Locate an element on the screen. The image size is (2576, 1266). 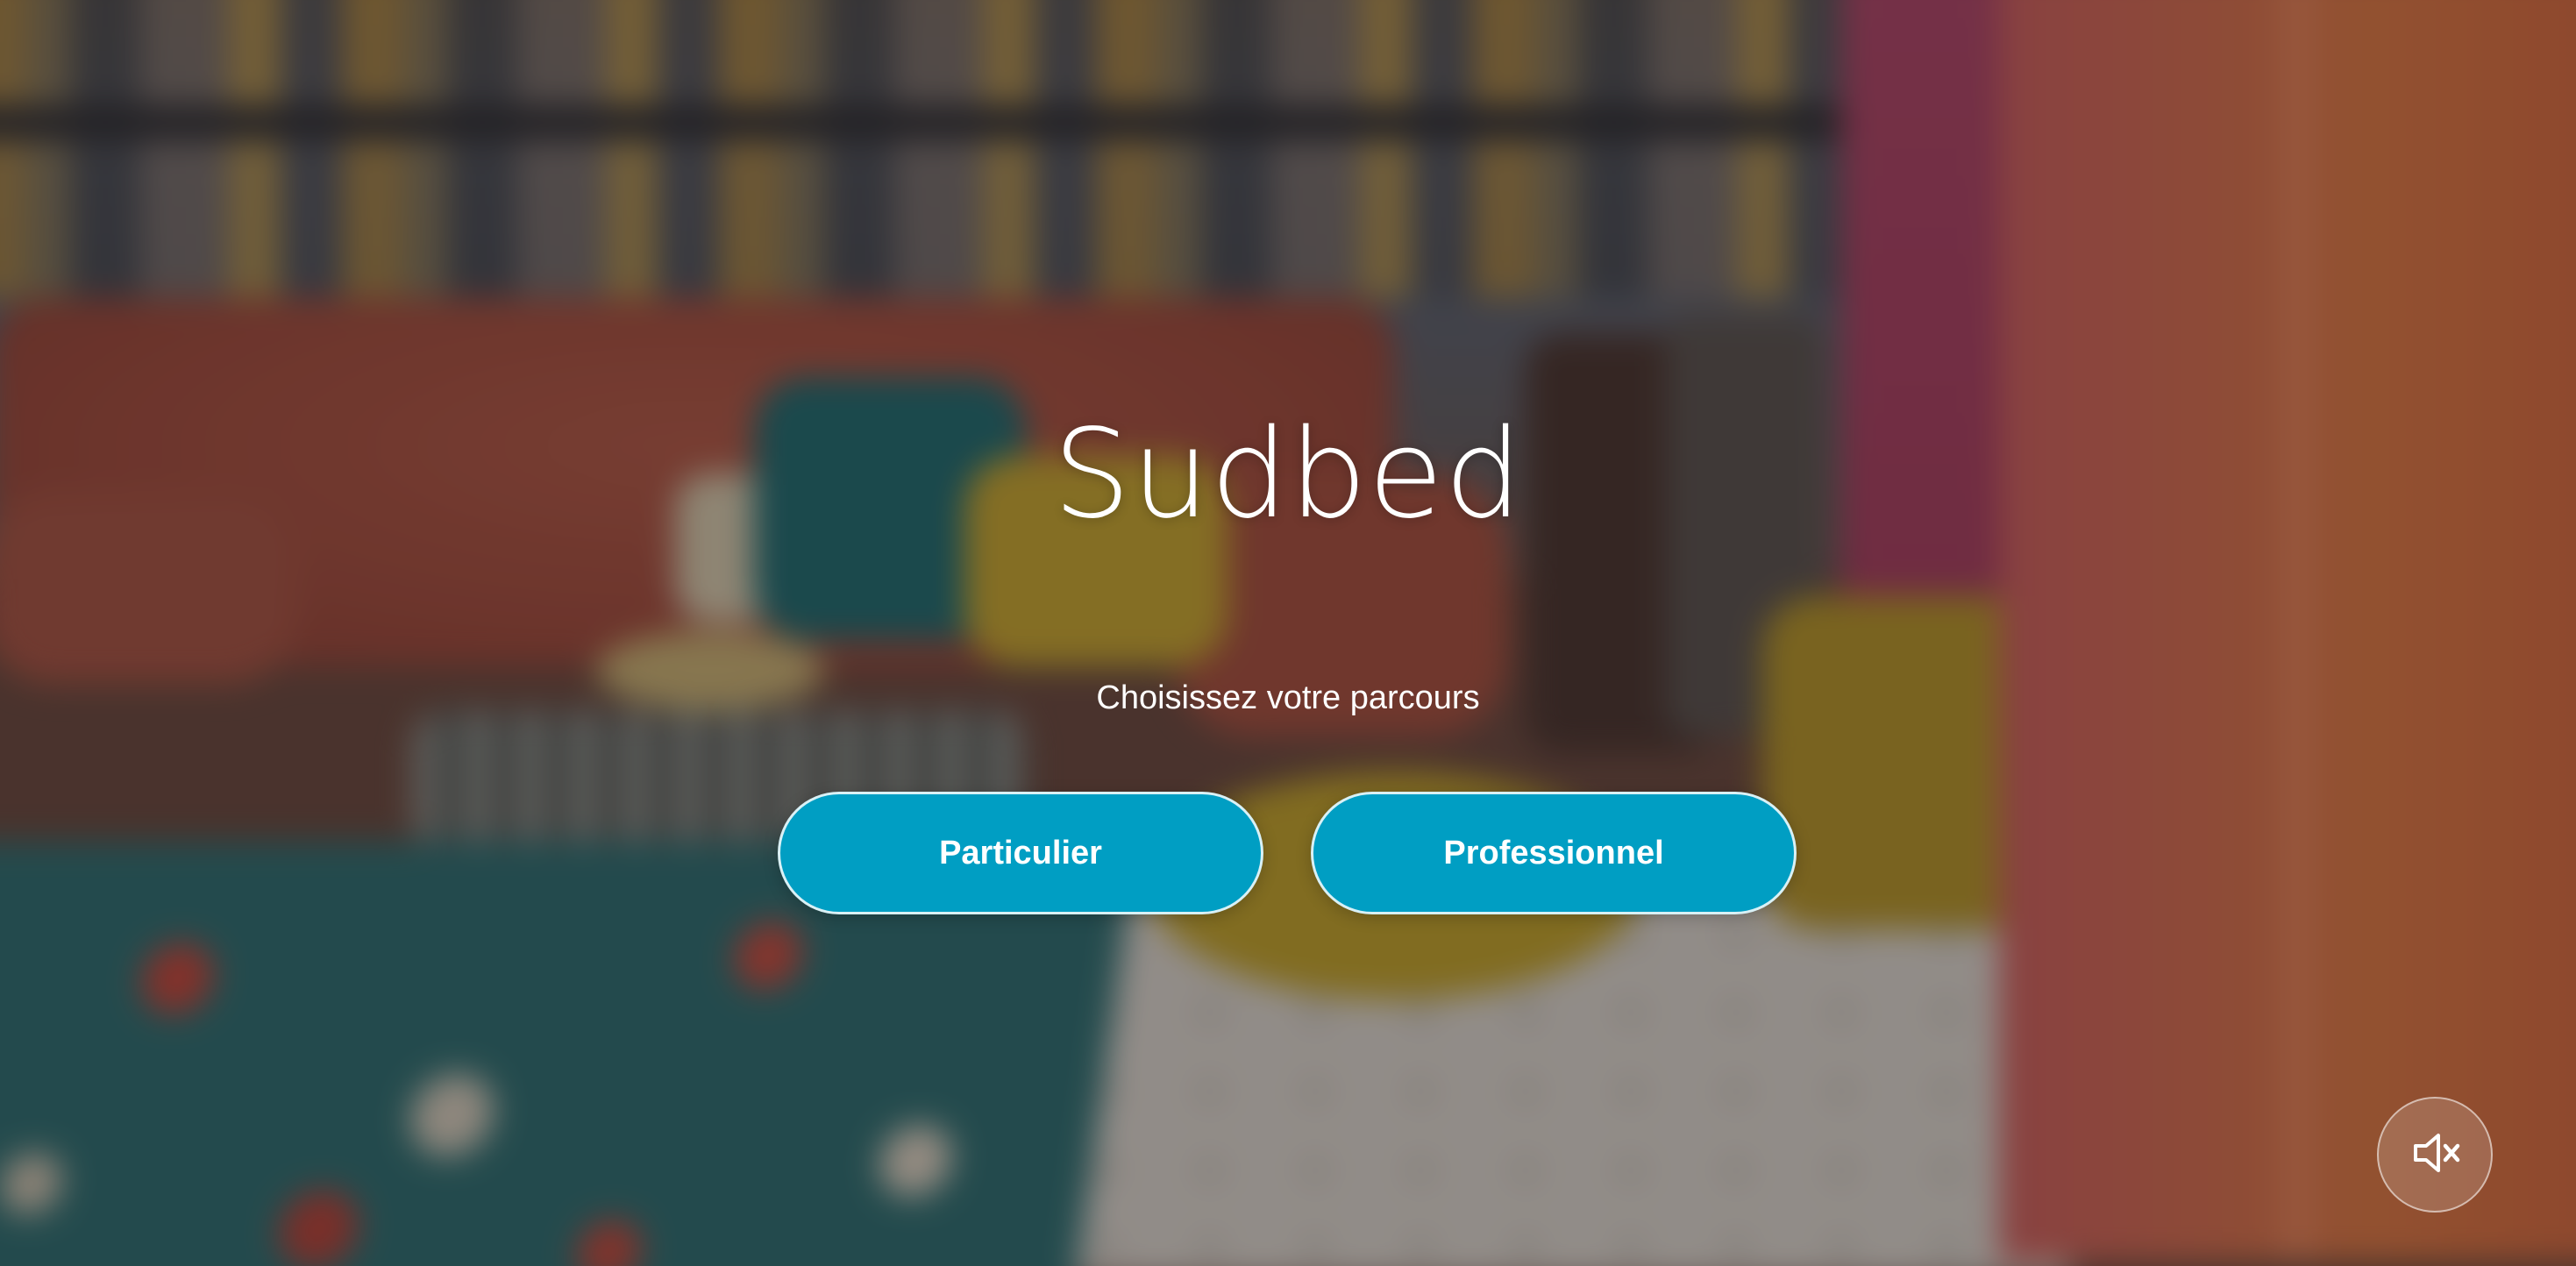
mute-toggle-button is located at coordinates (2435, 1155).